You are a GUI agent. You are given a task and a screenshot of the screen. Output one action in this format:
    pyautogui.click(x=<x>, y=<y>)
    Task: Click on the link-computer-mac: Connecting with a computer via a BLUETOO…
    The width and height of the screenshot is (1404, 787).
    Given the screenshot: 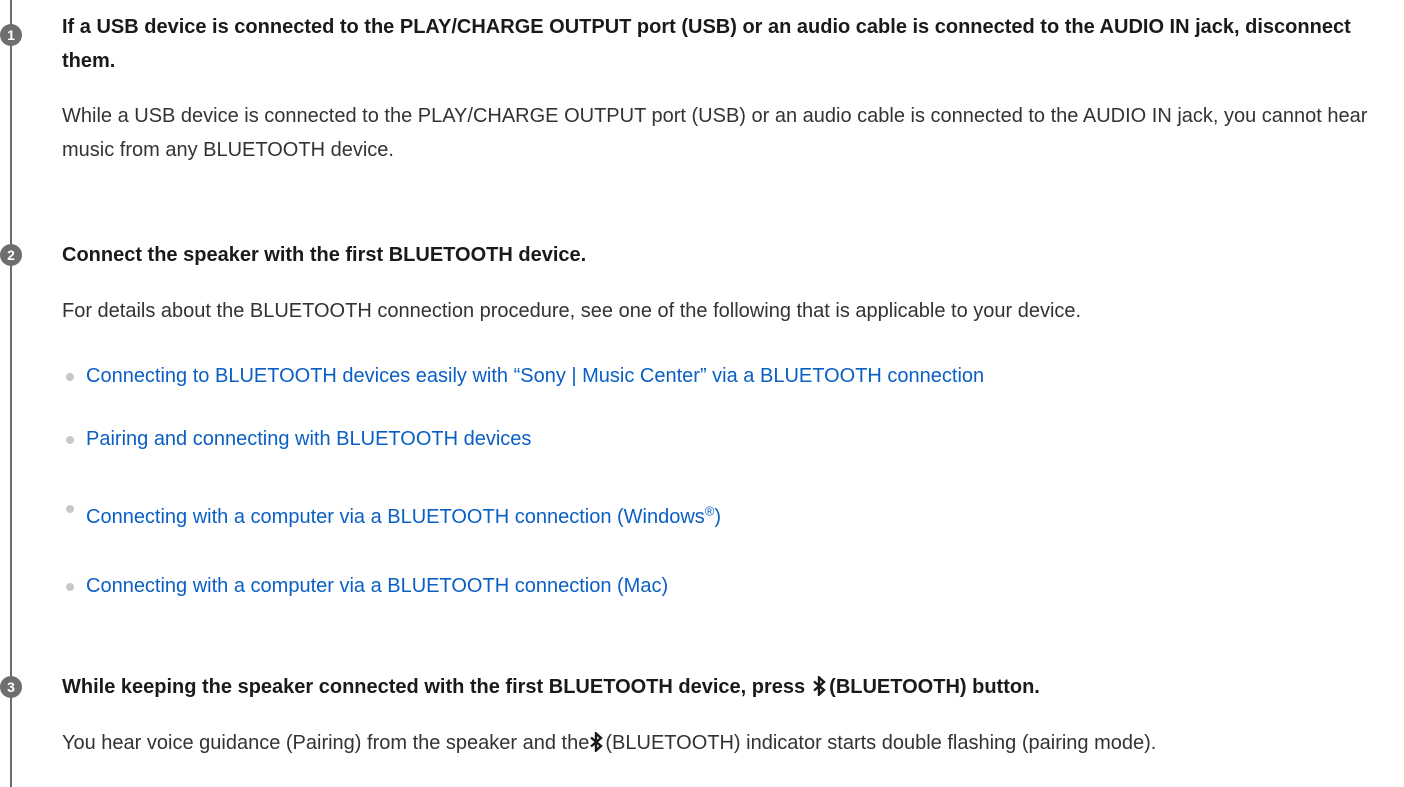 What is the action you would take?
    pyautogui.click(x=377, y=586)
    